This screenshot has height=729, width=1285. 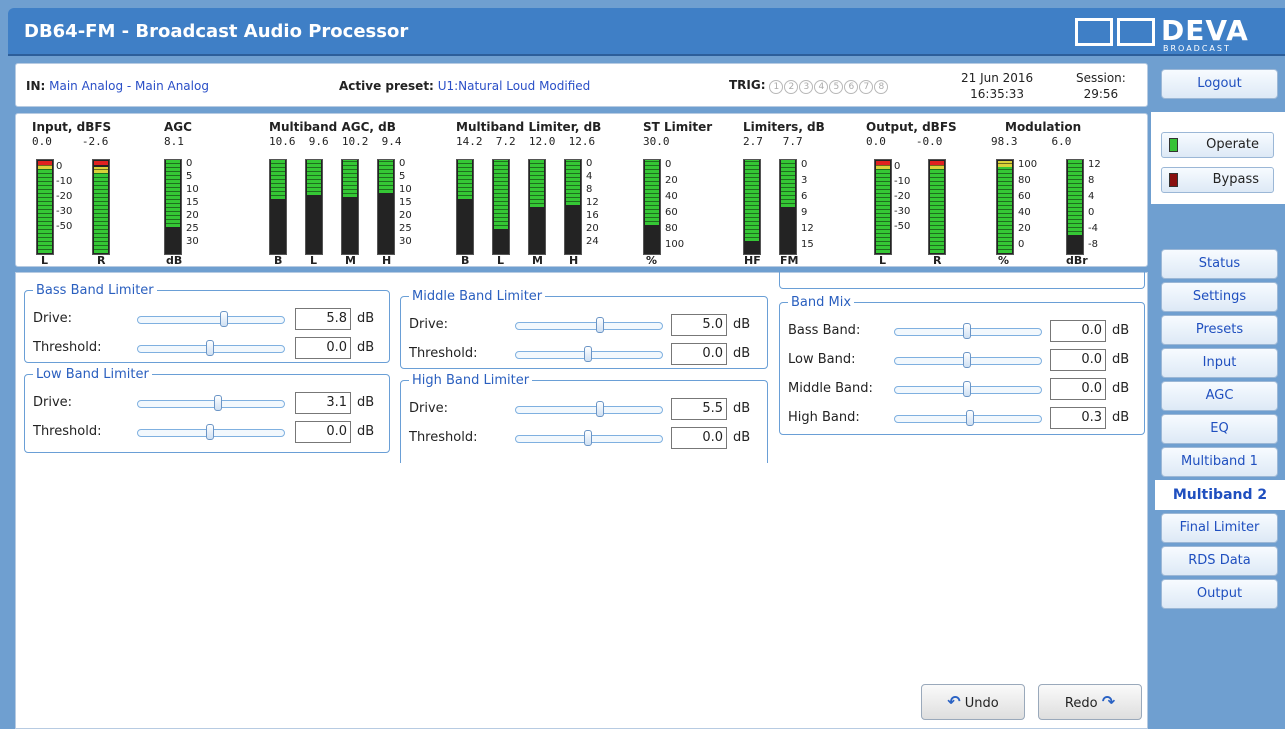 What do you see at coordinates (1094, 205) in the screenshot?
I see `meter-modulation-dbr-scale: 12 8 4 0 -4 -8` at bounding box center [1094, 205].